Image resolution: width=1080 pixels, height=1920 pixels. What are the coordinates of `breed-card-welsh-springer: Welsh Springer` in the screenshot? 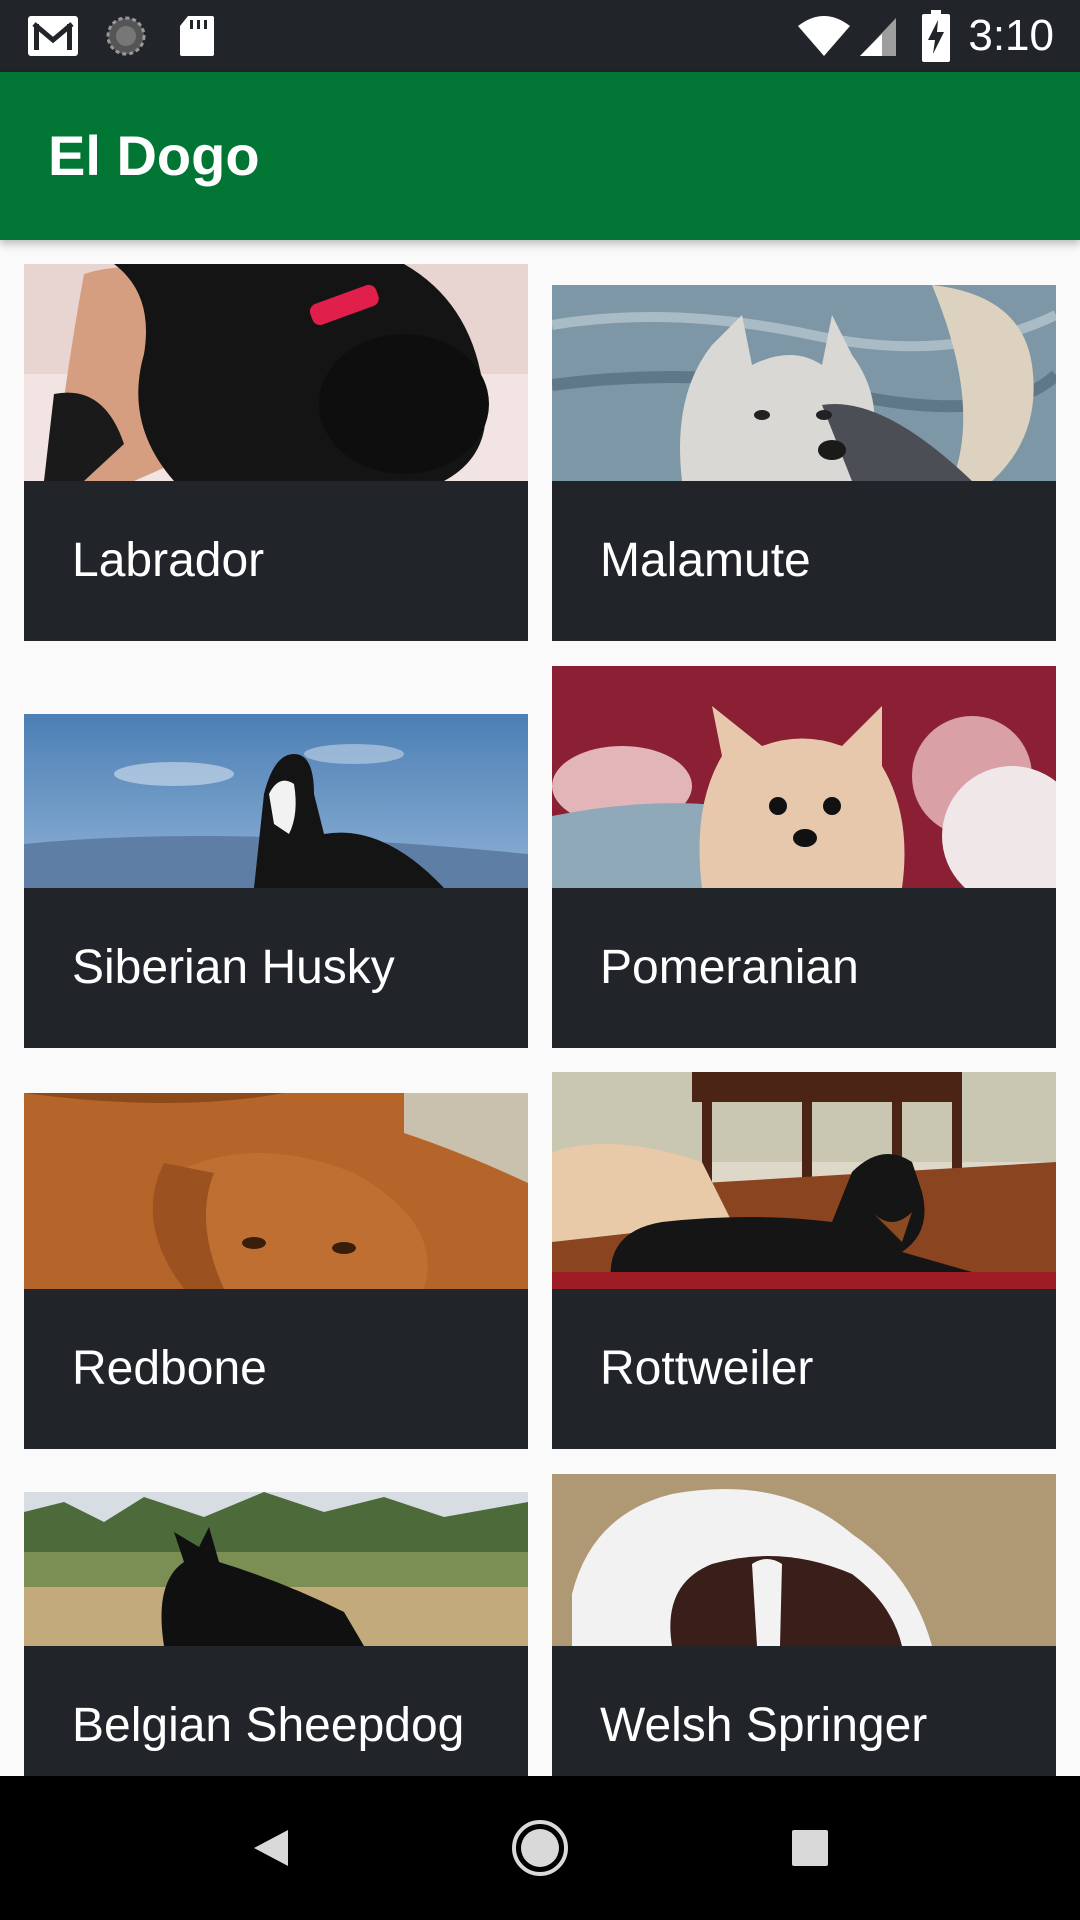 It's located at (804, 1625).